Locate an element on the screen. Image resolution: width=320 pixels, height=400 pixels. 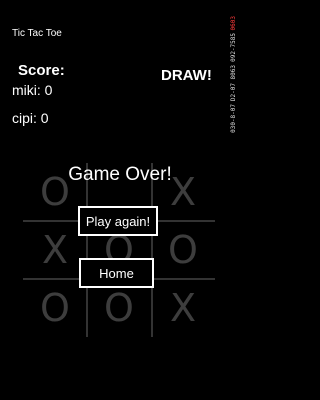
result-label: DRAW! is located at coordinates (186, 75).